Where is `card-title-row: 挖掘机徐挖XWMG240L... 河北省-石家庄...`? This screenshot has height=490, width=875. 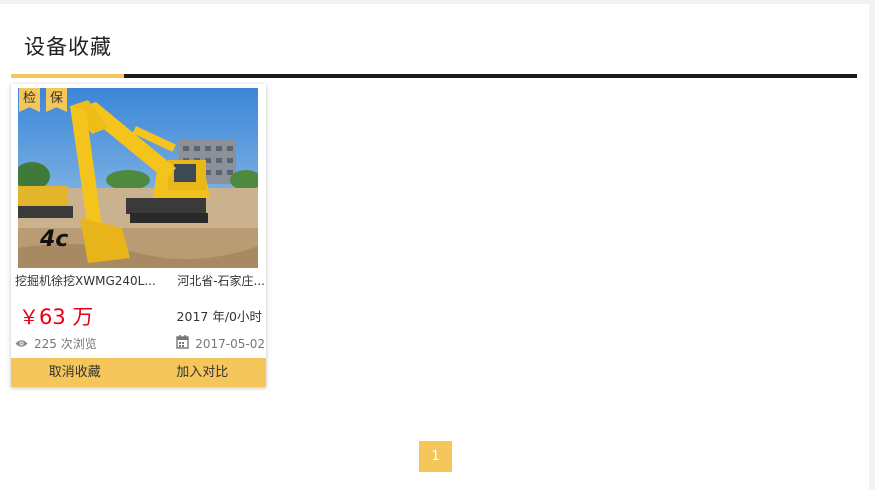 card-title-row: 挖掘机徐挖XWMG240L... 河北省-石家庄... is located at coordinates (140, 280).